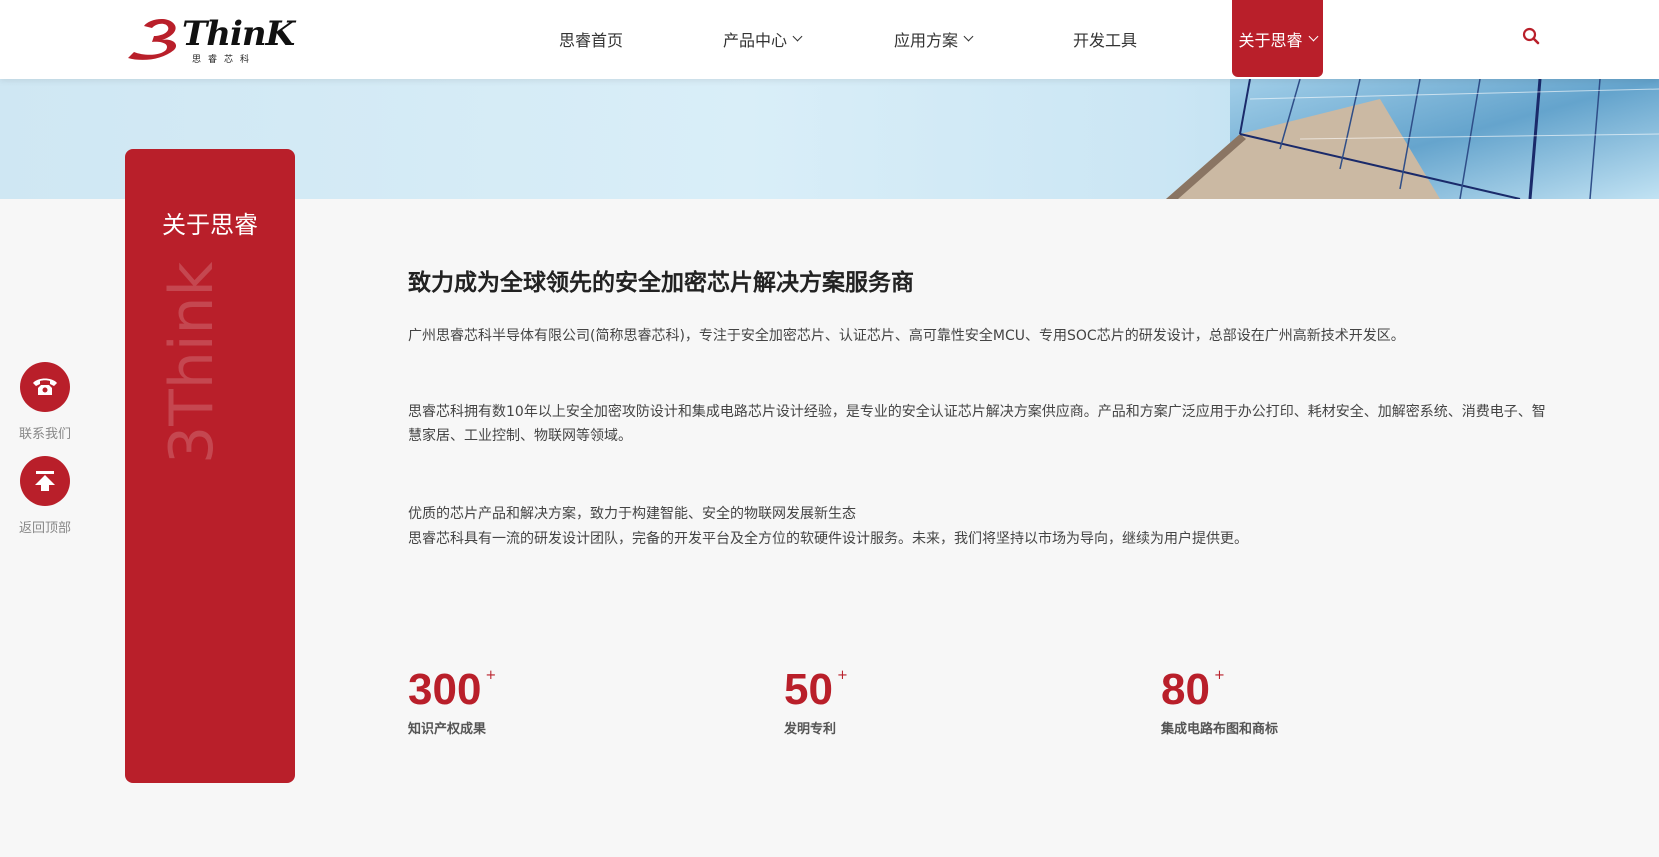 This screenshot has width=1659, height=857. What do you see at coordinates (192, 362) in the screenshot?
I see `watermark-text: 3Think` at bounding box center [192, 362].